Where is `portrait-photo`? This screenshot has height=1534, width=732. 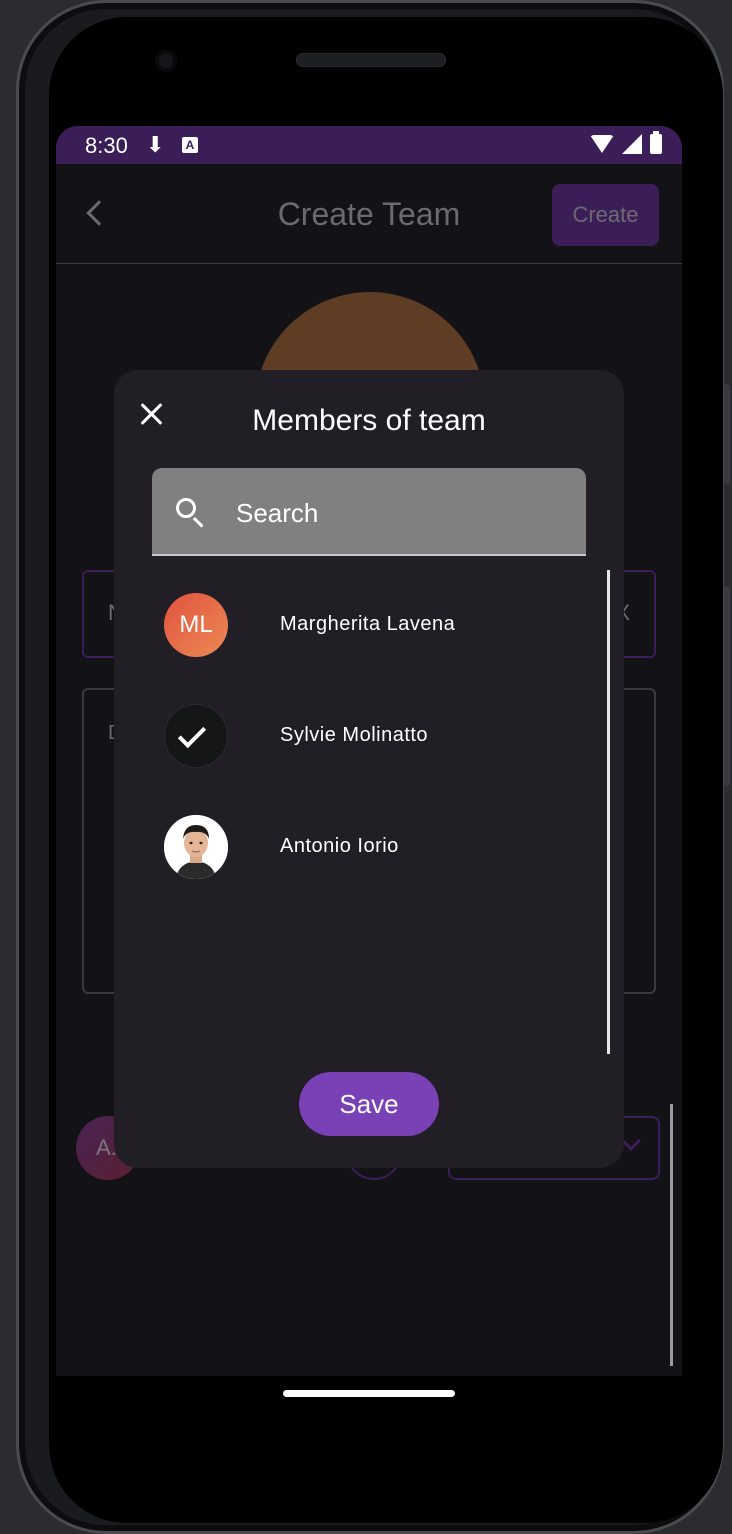
portrait-photo is located at coordinates (196, 847).